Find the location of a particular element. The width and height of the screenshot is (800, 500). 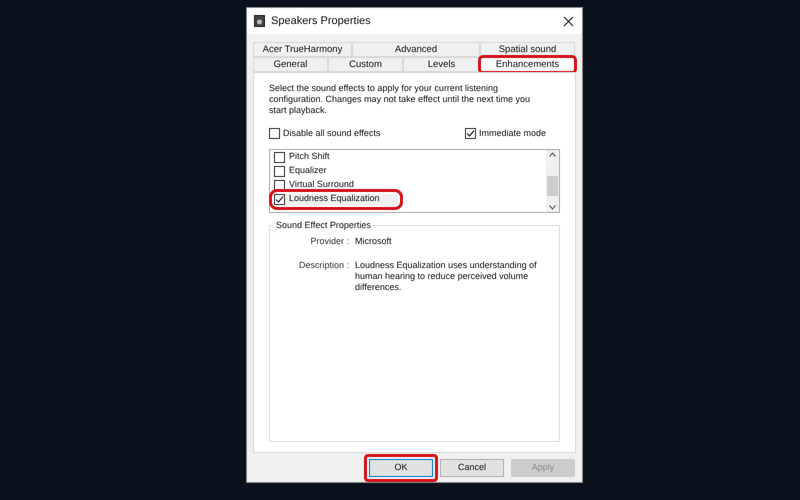

scroll-down-icon is located at coordinates (552, 207).